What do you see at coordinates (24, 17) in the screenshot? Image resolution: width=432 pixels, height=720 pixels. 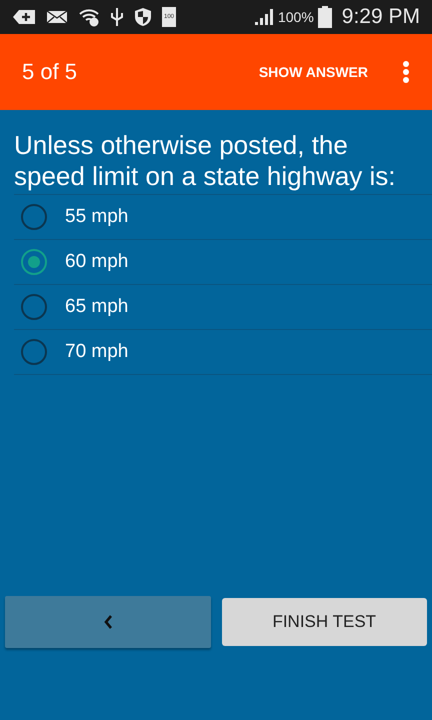 I see `notification-icon` at bounding box center [24, 17].